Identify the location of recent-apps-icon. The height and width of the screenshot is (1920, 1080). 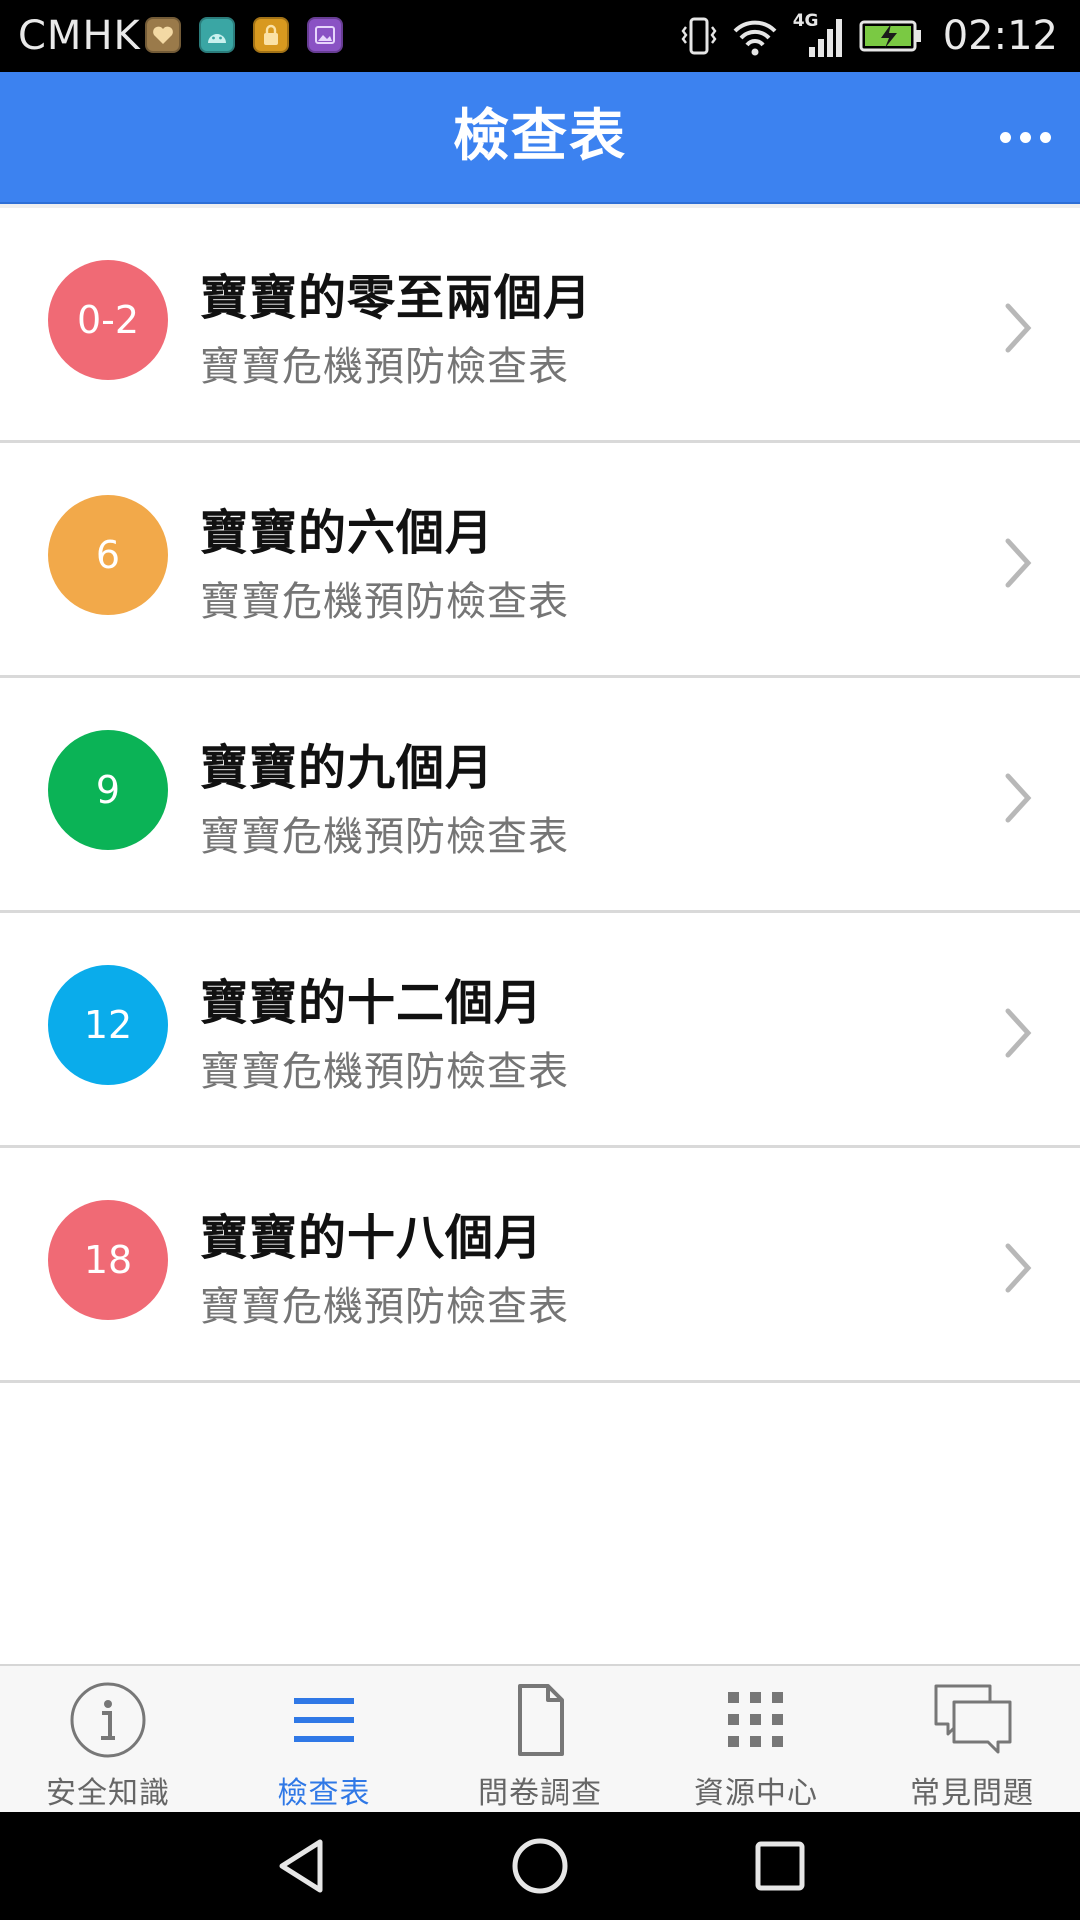
(780, 1866).